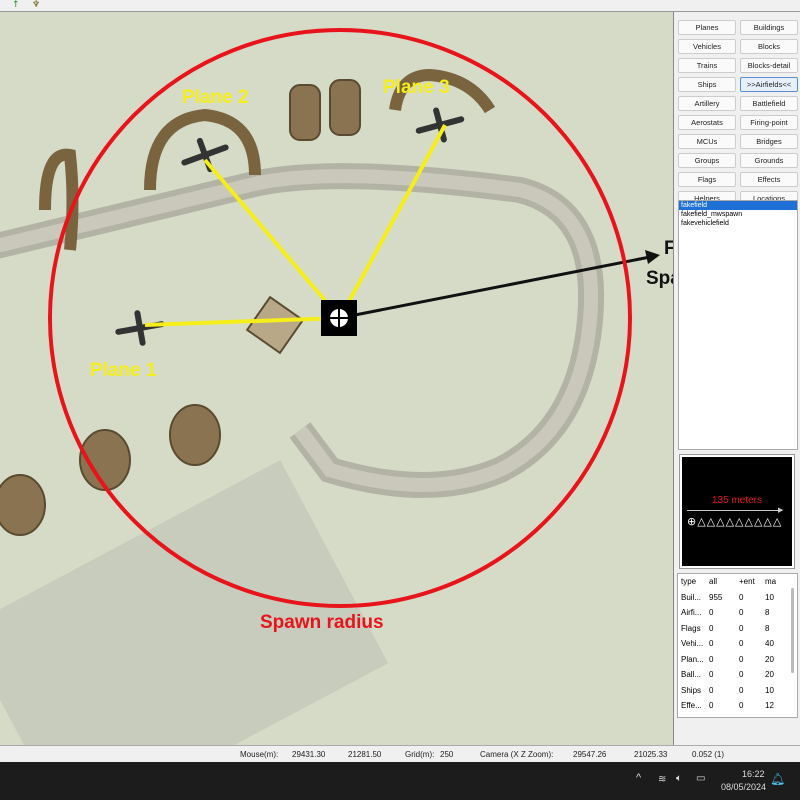 This screenshot has width=800, height=800. Describe the element at coordinates (322, 622) in the screenshot. I see `spawn-radius-label: Spawn radius` at that location.